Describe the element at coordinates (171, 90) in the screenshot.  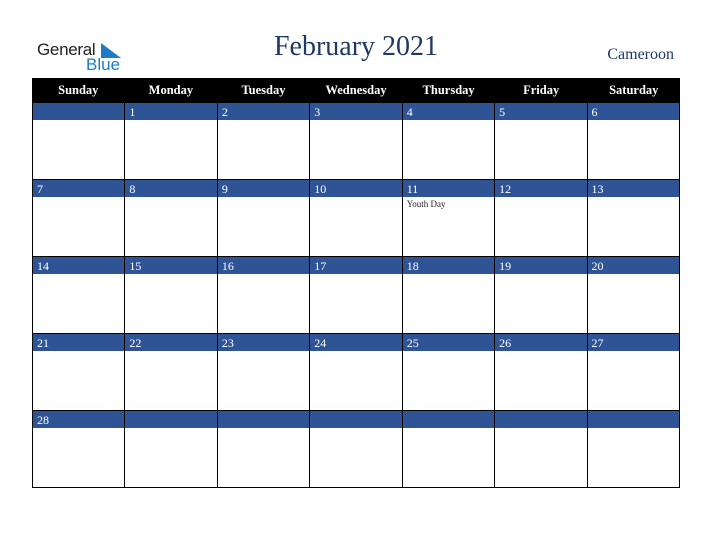
I see `weekday-header: Monday` at that location.